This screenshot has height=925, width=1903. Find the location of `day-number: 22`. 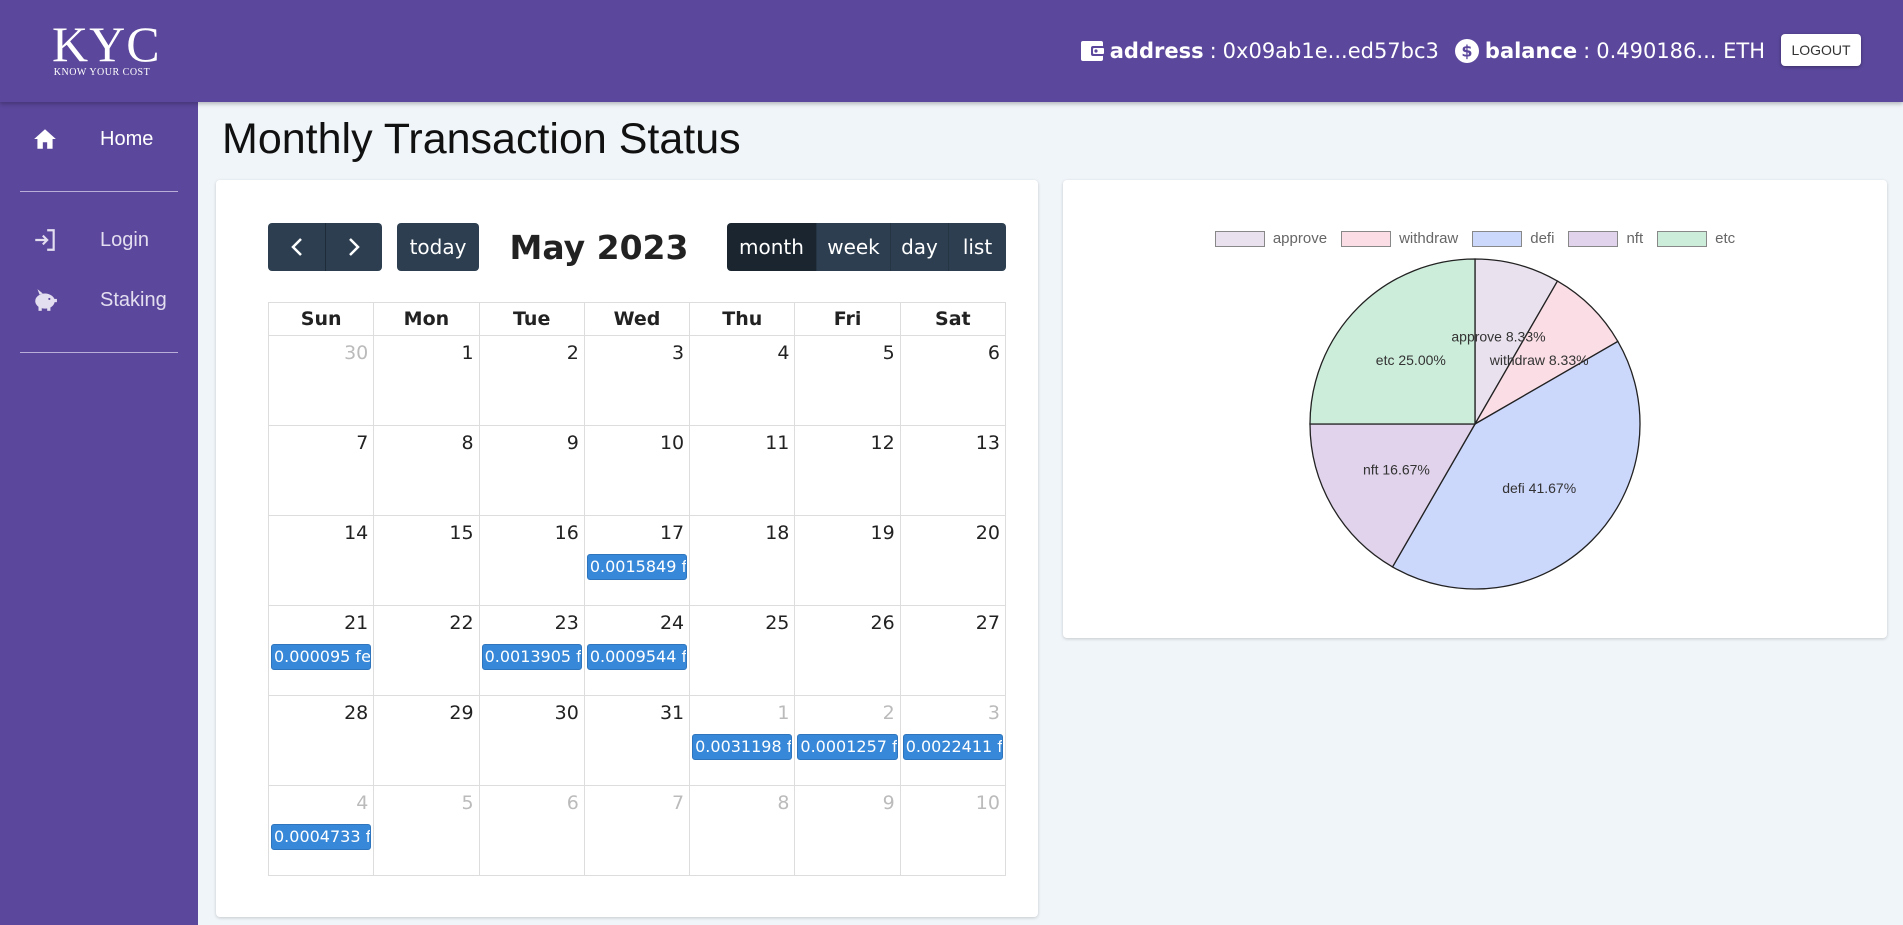

day-number: 22 is located at coordinates (461, 623).